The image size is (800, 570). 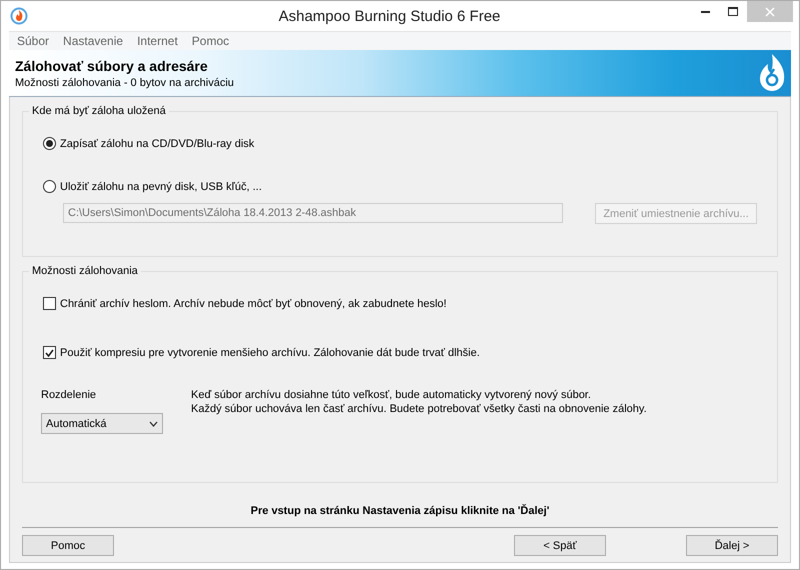 I want to click on menu-item: Nastavenie, so click(x=93, y=41).